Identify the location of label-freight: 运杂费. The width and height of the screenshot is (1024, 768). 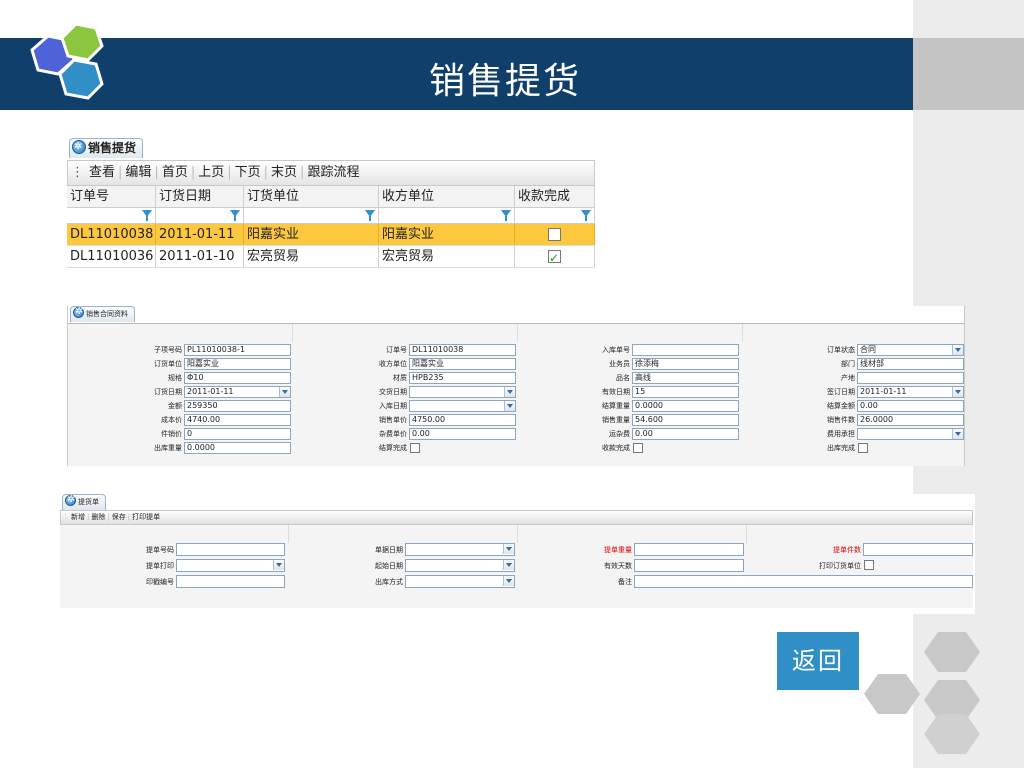
(619, 434).